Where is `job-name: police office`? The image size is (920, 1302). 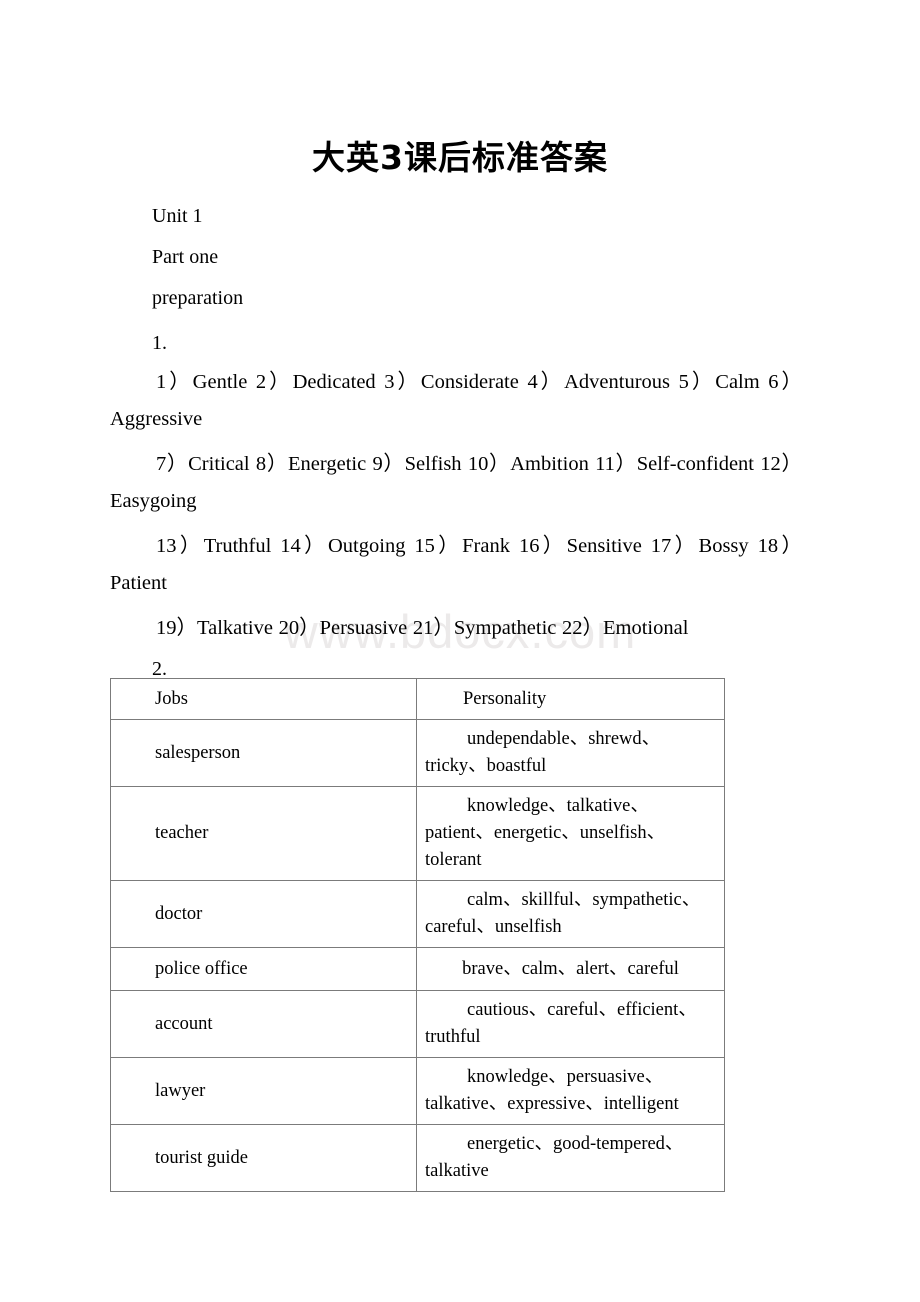
job-name: police office is located at coordinates (201, 968).